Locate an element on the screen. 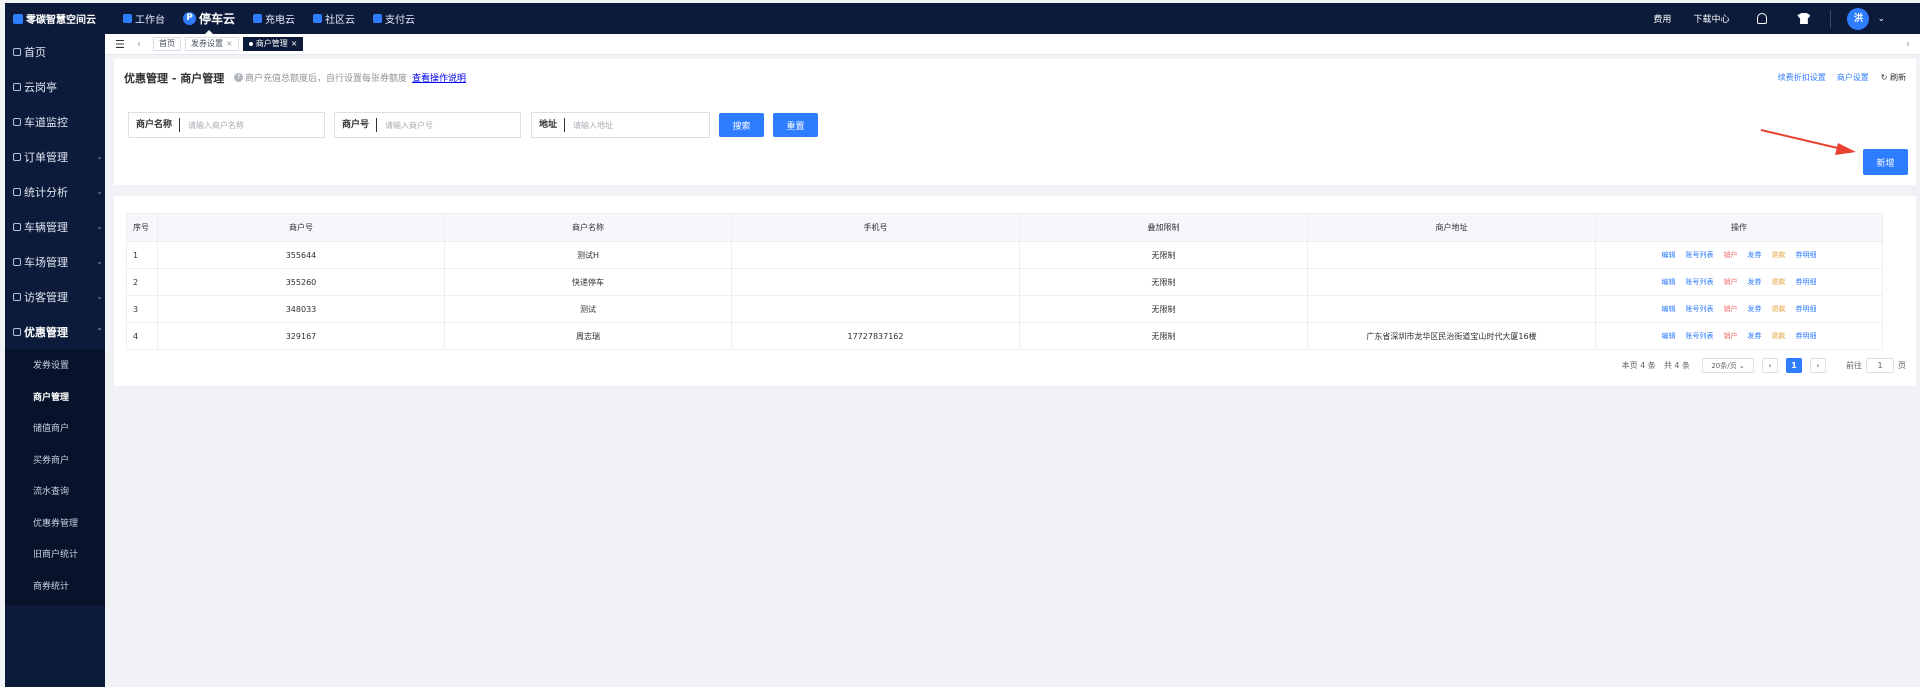 The image size is (1920, 687). sidebar-item-label: 访客管理 is located at coordinates (46, 297).